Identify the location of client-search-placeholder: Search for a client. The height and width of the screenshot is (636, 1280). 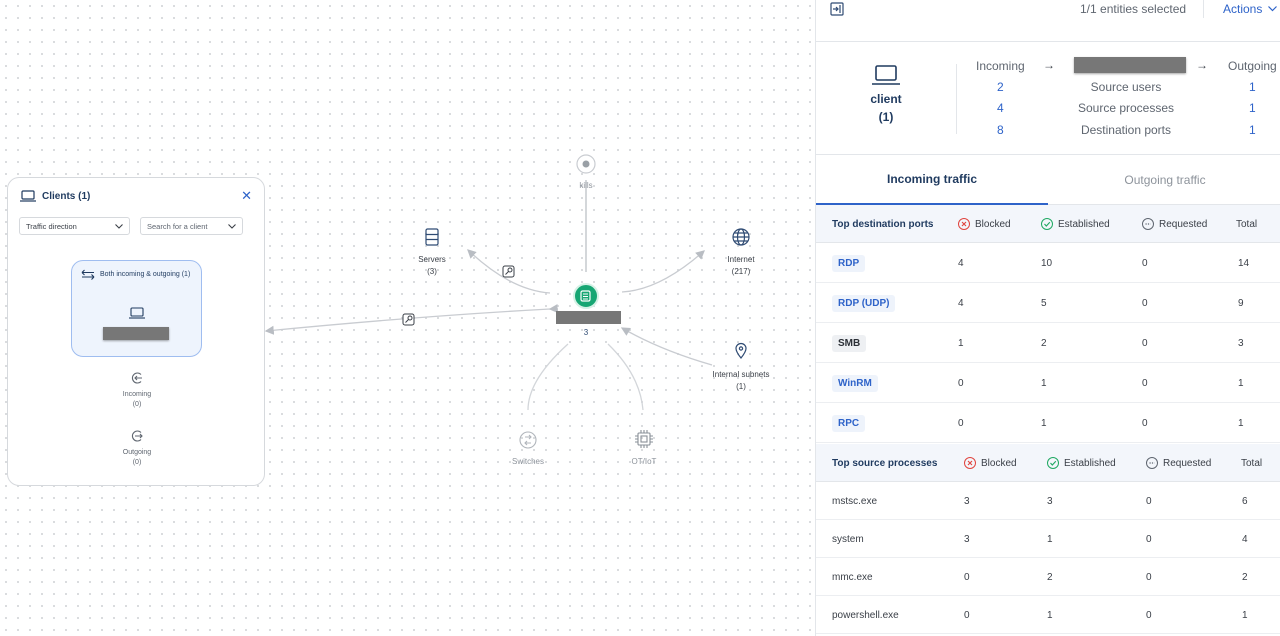
(177, 226).